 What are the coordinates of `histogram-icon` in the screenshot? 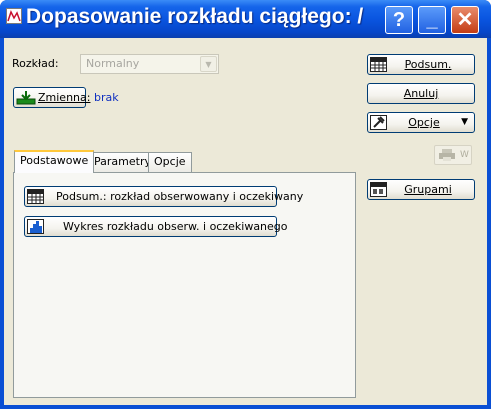 It's located at (35, 226).